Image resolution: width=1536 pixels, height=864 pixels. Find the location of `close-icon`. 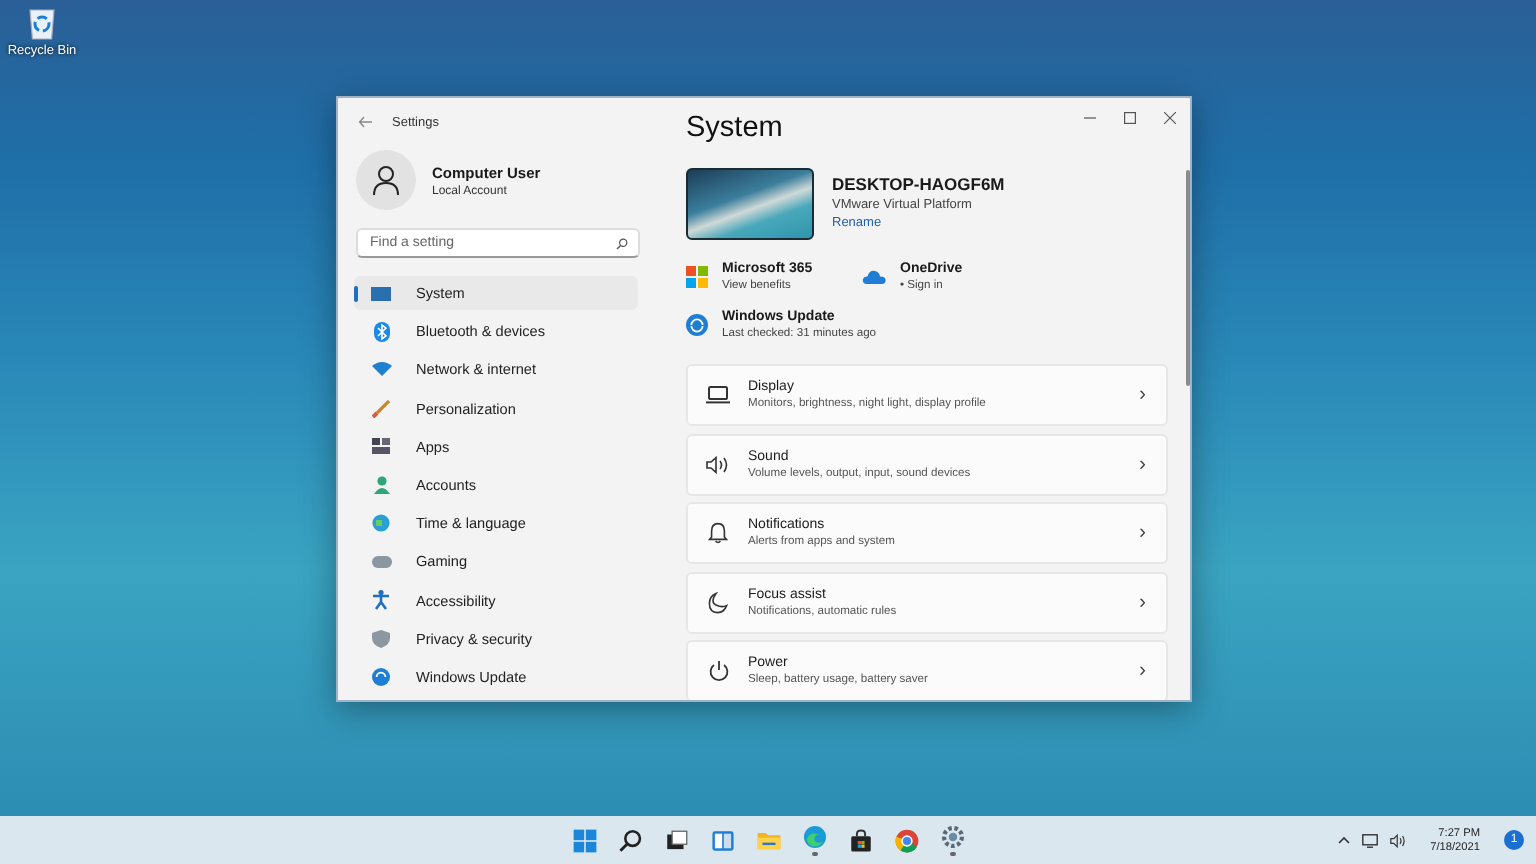

close-icon is located at coordinates (1170, 118).